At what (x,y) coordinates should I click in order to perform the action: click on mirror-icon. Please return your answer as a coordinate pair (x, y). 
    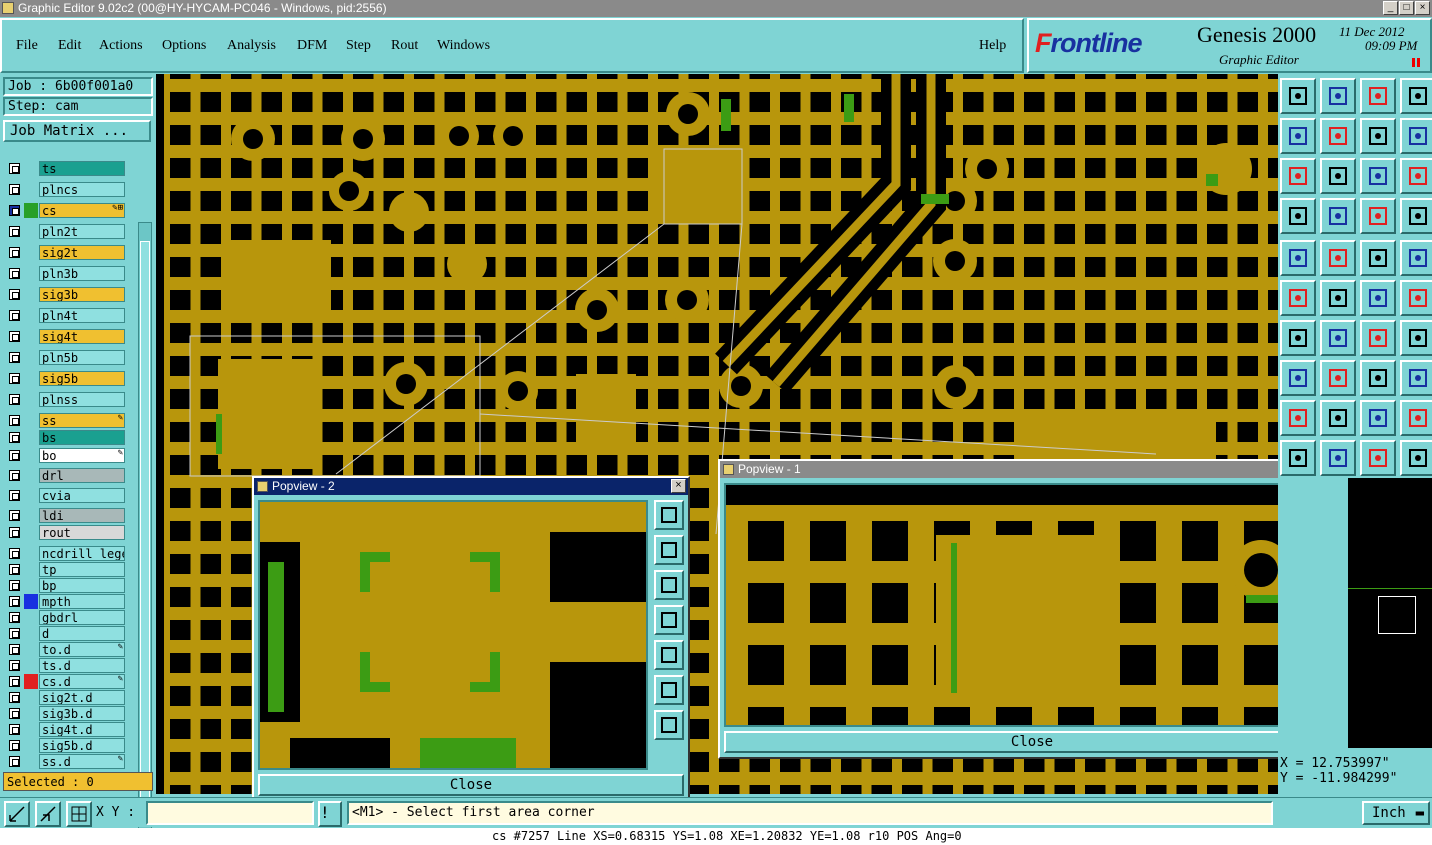
    Looking at the image, I should click on (1378, 418).